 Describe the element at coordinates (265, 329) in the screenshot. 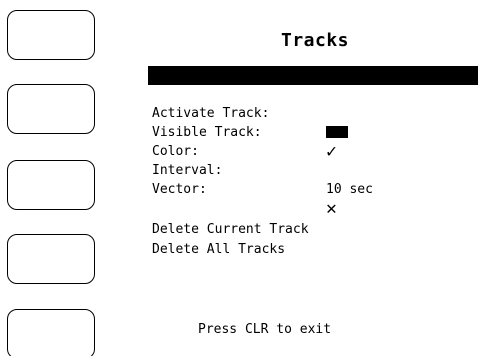

I see `exit-hint: Press CLR to exit` at that location.